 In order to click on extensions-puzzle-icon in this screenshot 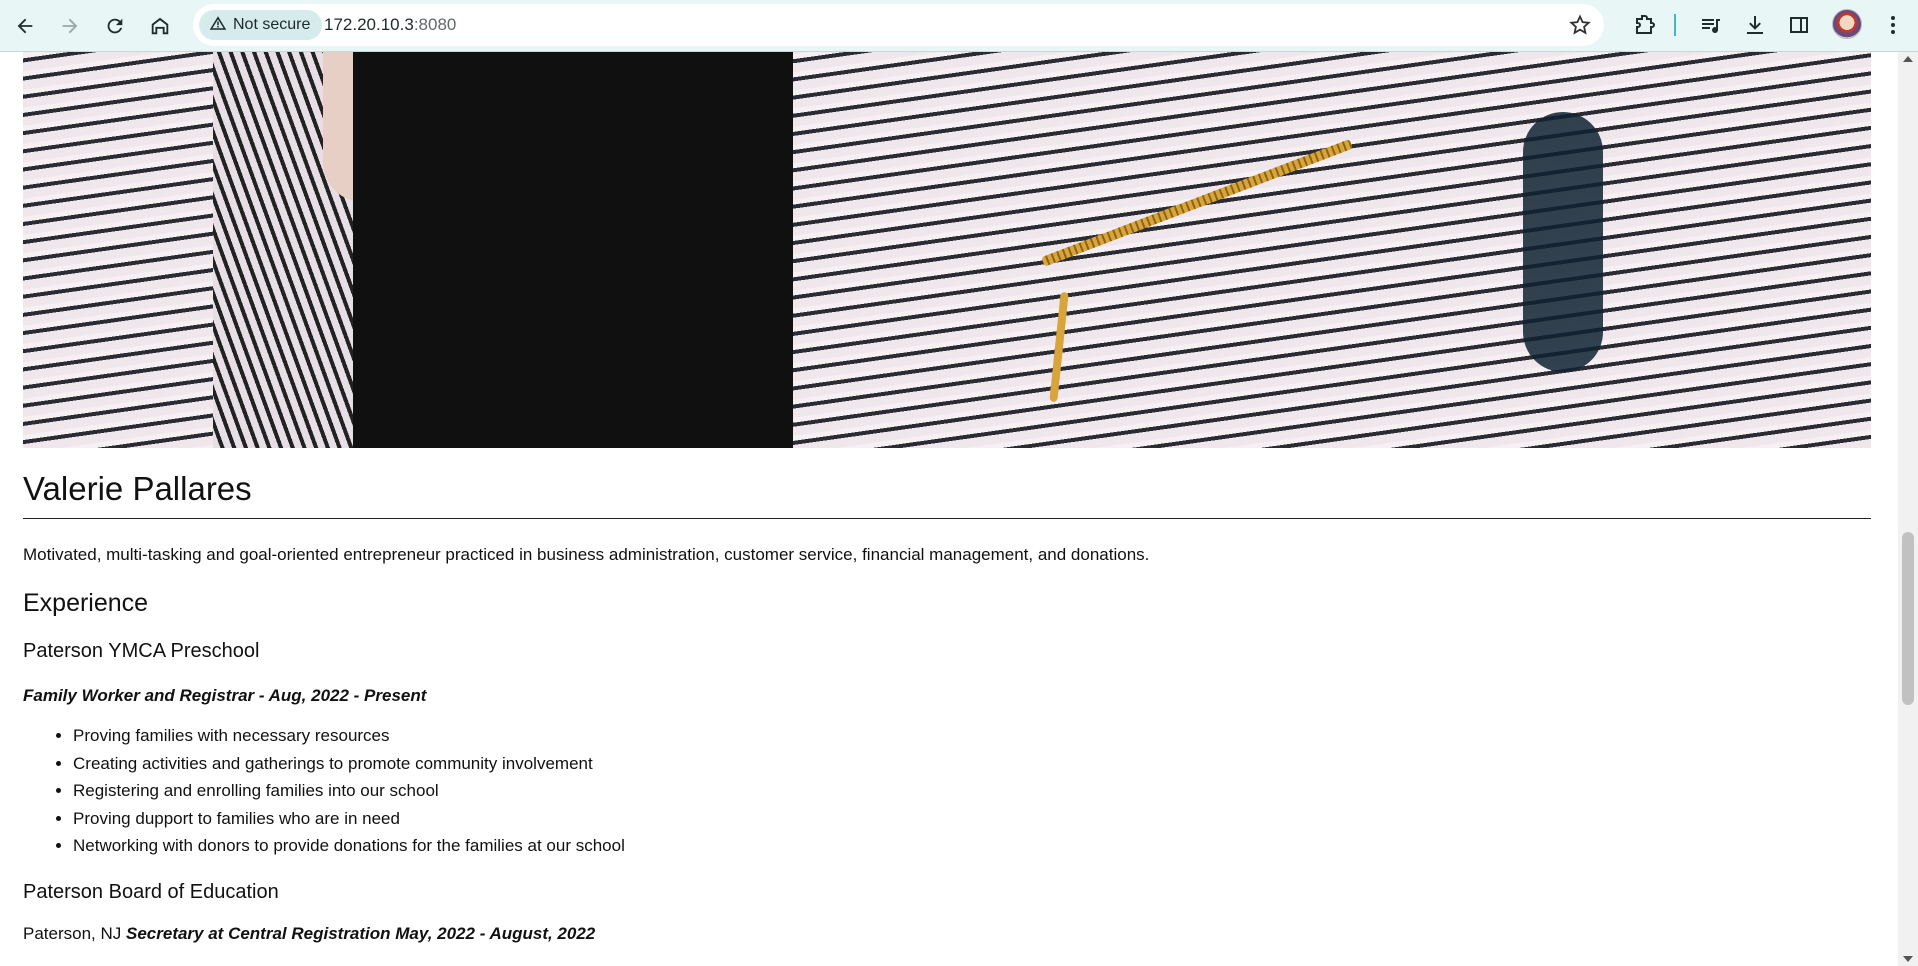, I will do `click(1645, 25)`.